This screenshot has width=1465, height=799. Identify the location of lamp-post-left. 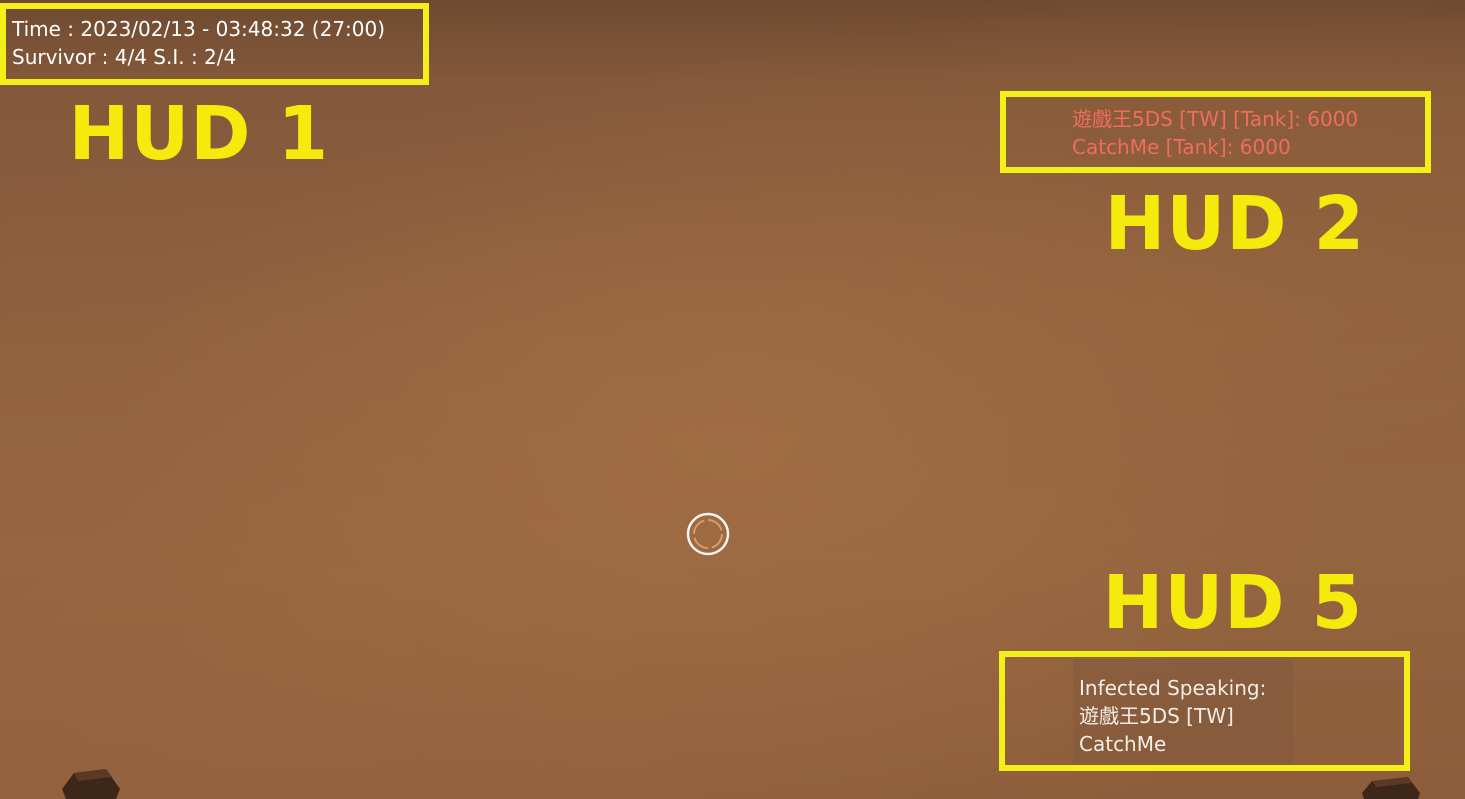
(91, 784).